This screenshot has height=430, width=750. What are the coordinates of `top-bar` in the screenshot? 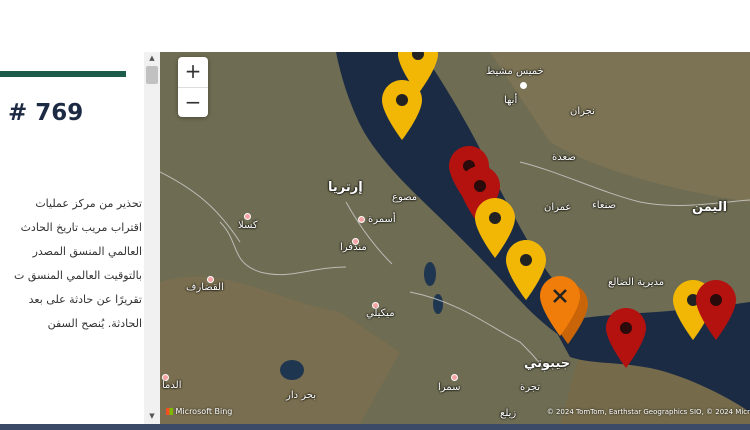 It's located at (375, 26).